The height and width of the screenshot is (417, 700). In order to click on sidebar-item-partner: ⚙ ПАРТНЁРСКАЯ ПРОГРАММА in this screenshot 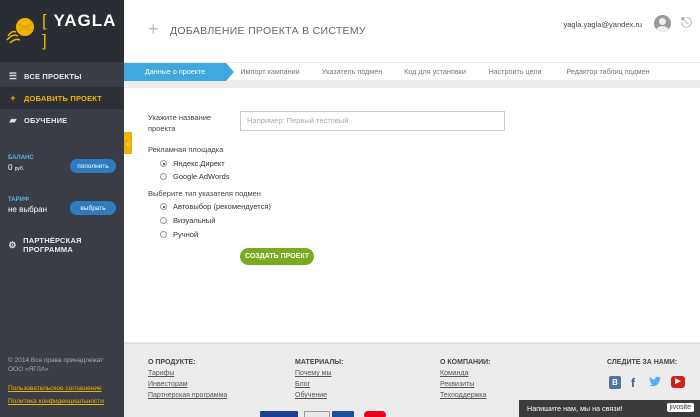, I will do `click(62, 245)`.